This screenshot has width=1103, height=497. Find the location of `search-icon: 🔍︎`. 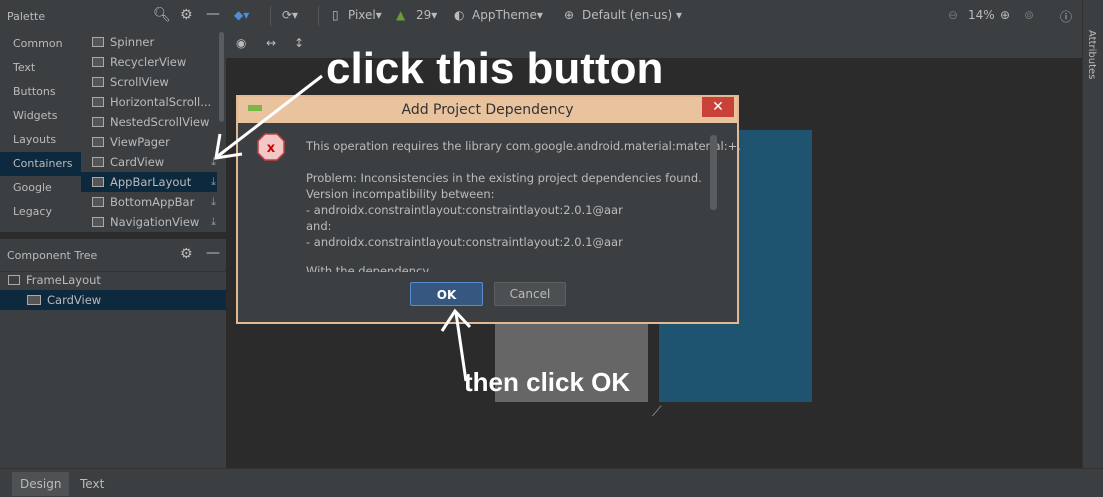

search-icon: 🔍︎ is located at coordinates (162, 15).